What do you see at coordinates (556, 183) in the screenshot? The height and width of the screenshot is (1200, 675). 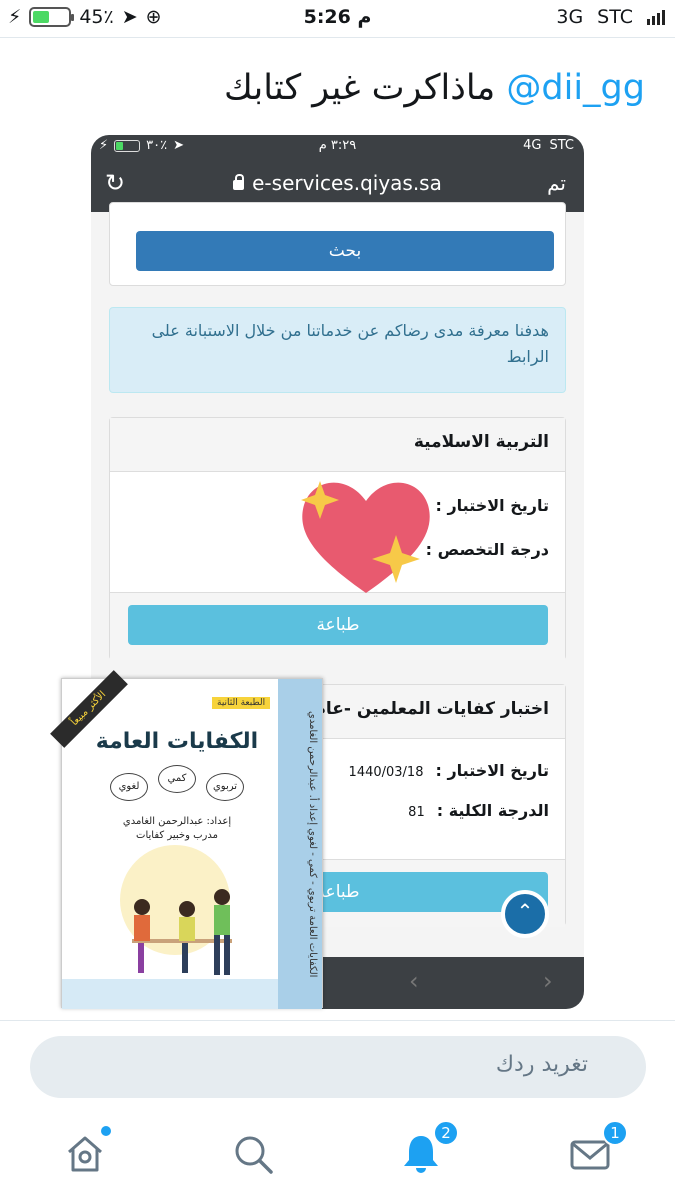 I see `done-button: تم` at bounding box center [556, 183].